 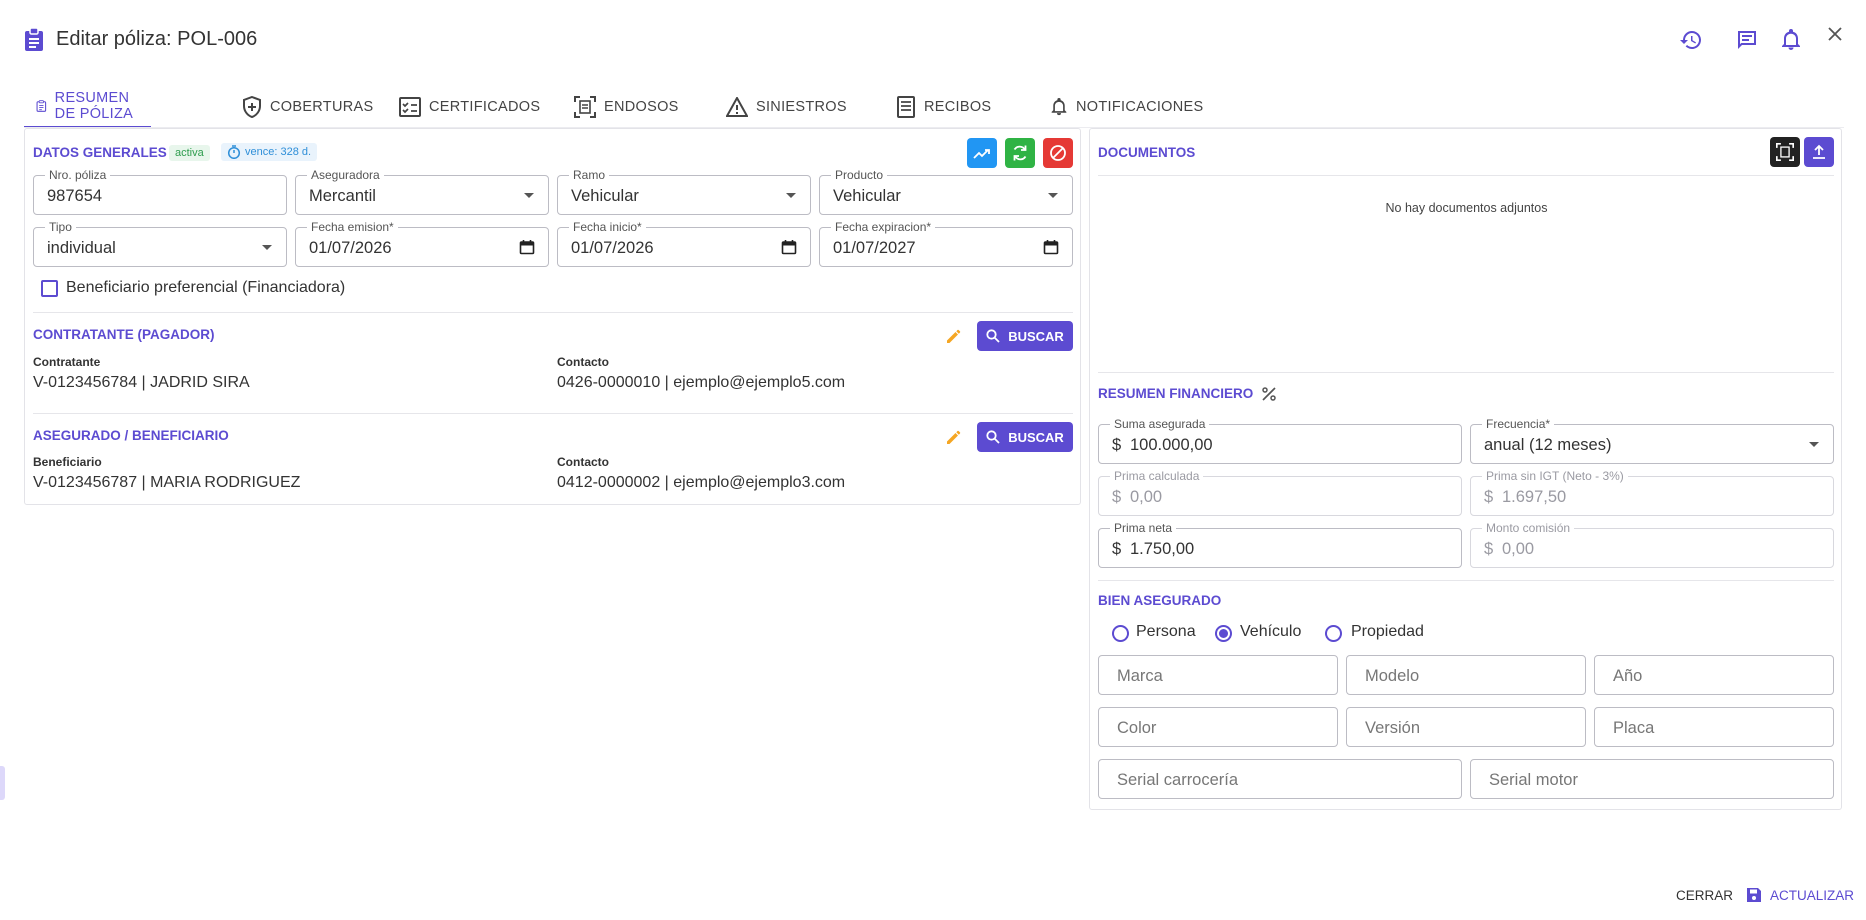 What do you see at coordinates (946, 243) in the screenshot?
I see `fecha-expiracion-field: Fecha expiracion* 01/07/2027` at bounding box center [946, 243].